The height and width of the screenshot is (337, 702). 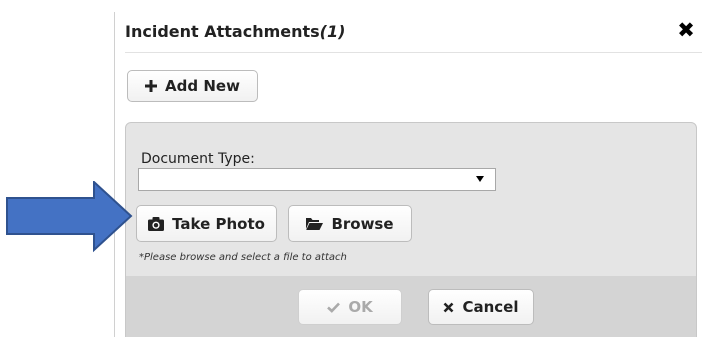 I want to click on camera-icon, so click(x=156, y=223).